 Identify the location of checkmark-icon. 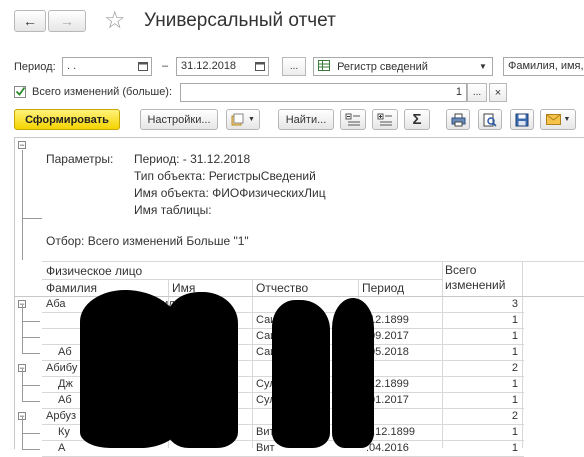
(20, 91).